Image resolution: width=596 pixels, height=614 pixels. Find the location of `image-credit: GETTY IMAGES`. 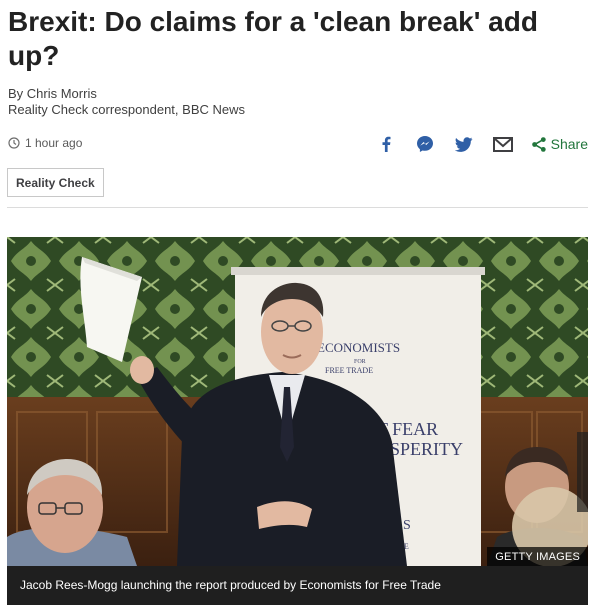

image-credit: GETTY IMAGES is located at coordinates (537, 557).